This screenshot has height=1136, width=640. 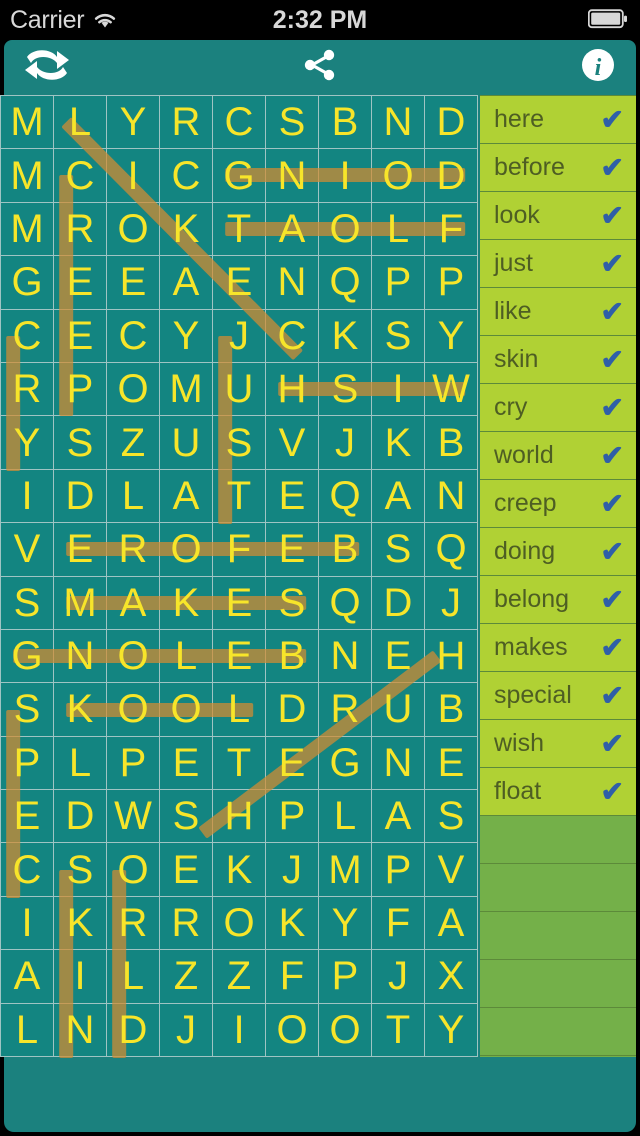 I want to click on word-list-item: skin ✔, so click(x=558, y=360).